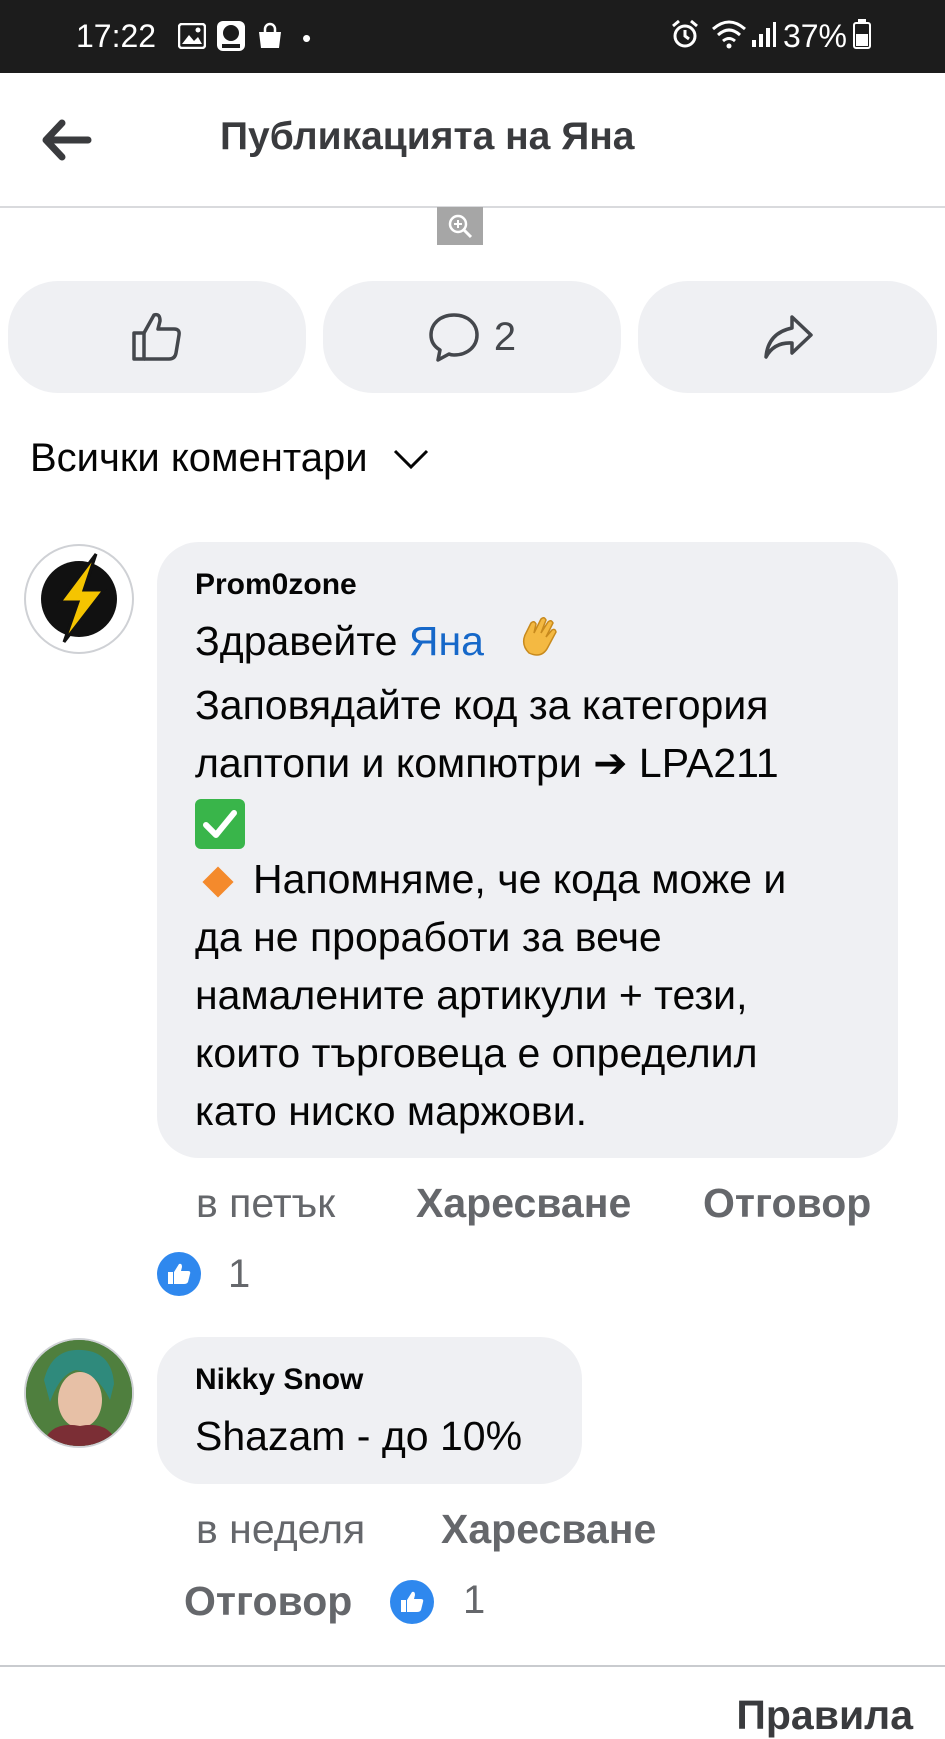 The width and height of the screenshot is (945, 1739). I want to click on share-button, so click(787, 337).